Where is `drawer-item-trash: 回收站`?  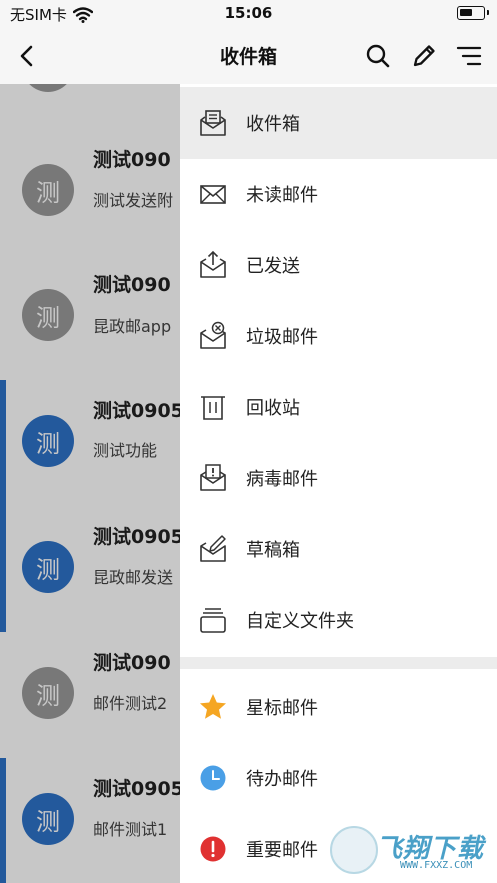 drawer-item-trash: 回收站 is located at coordinates (338, 407).